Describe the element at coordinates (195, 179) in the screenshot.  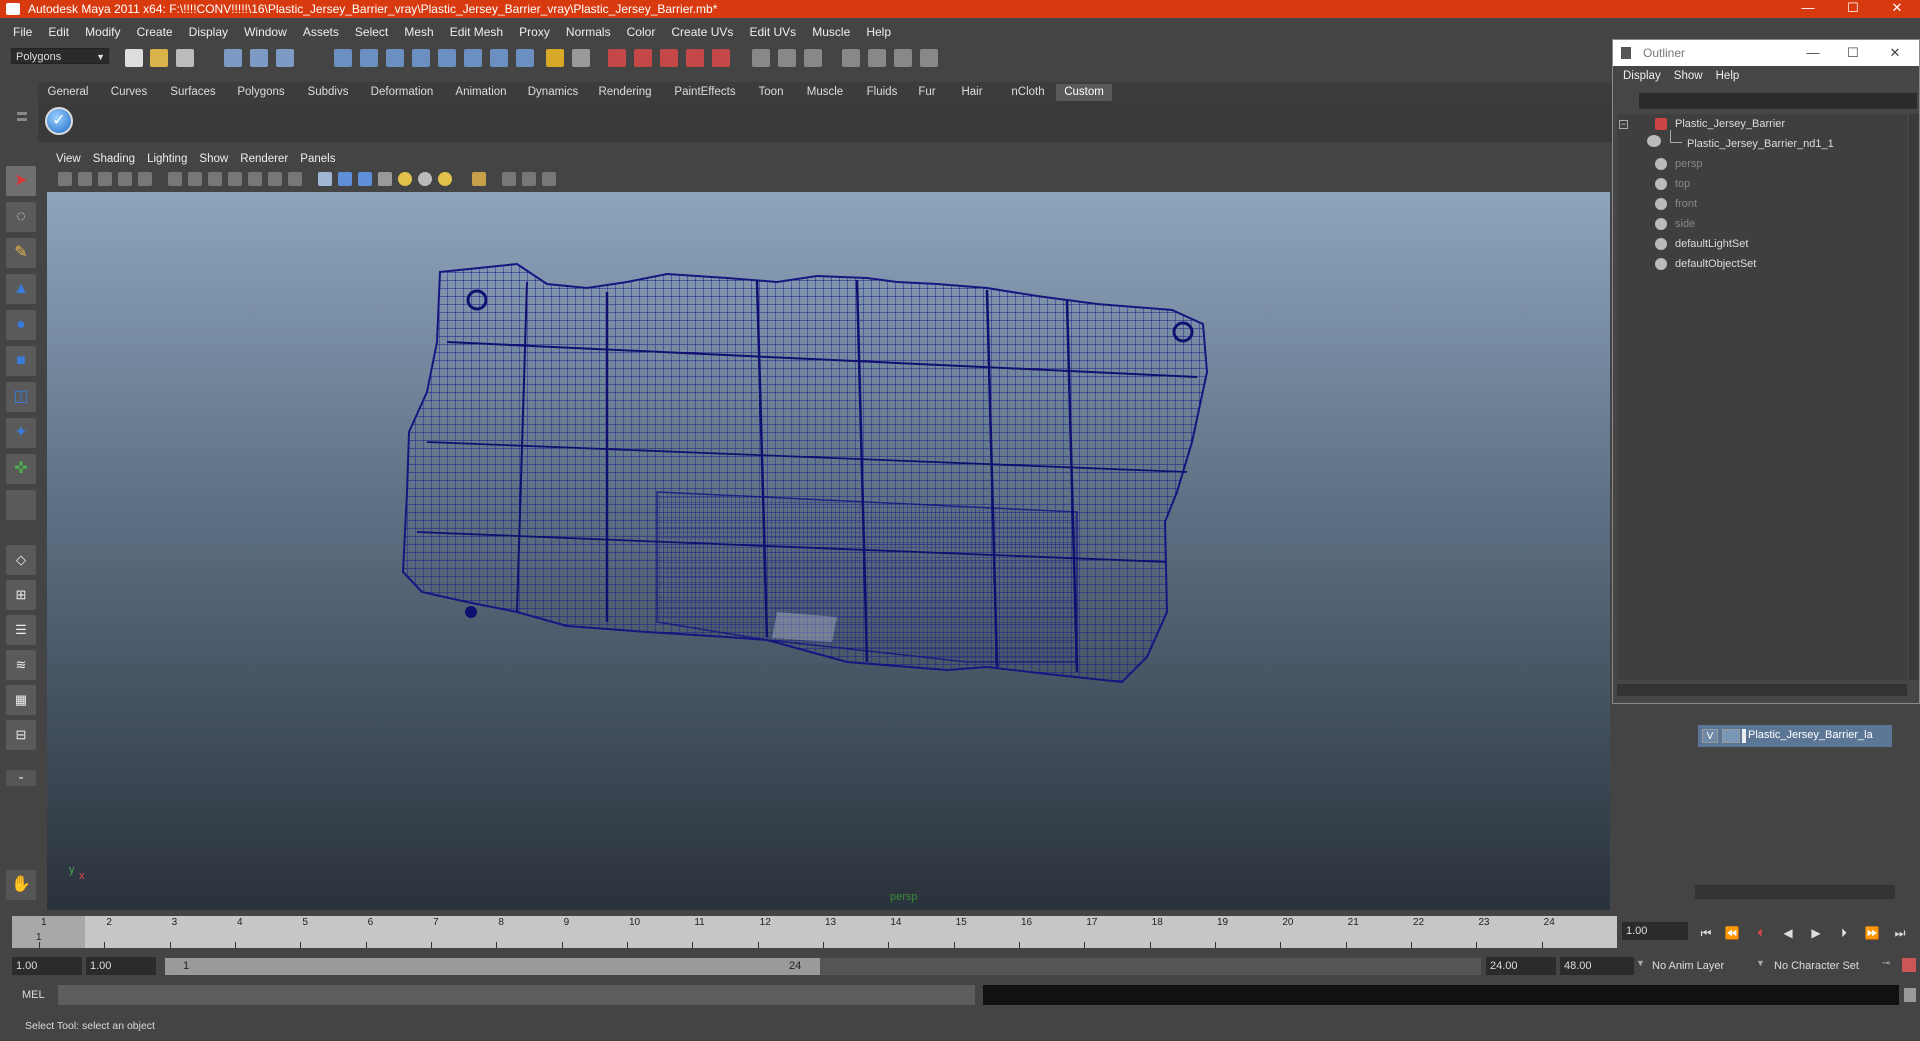
I see `film-gate-icon` at that location.